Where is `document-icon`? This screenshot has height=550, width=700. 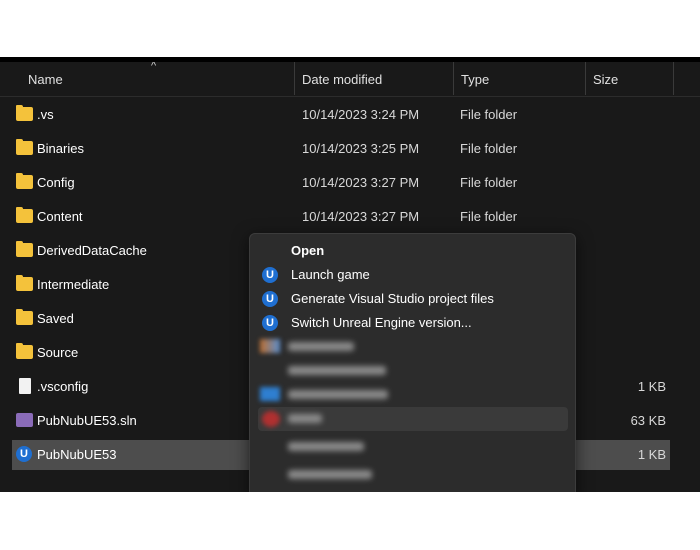 document-icon is located at coordinates (25, 386).